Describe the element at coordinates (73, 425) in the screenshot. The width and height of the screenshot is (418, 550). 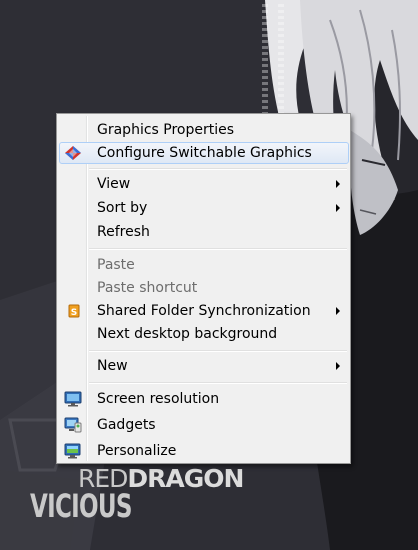
I see `gadgets-icon` at that location.